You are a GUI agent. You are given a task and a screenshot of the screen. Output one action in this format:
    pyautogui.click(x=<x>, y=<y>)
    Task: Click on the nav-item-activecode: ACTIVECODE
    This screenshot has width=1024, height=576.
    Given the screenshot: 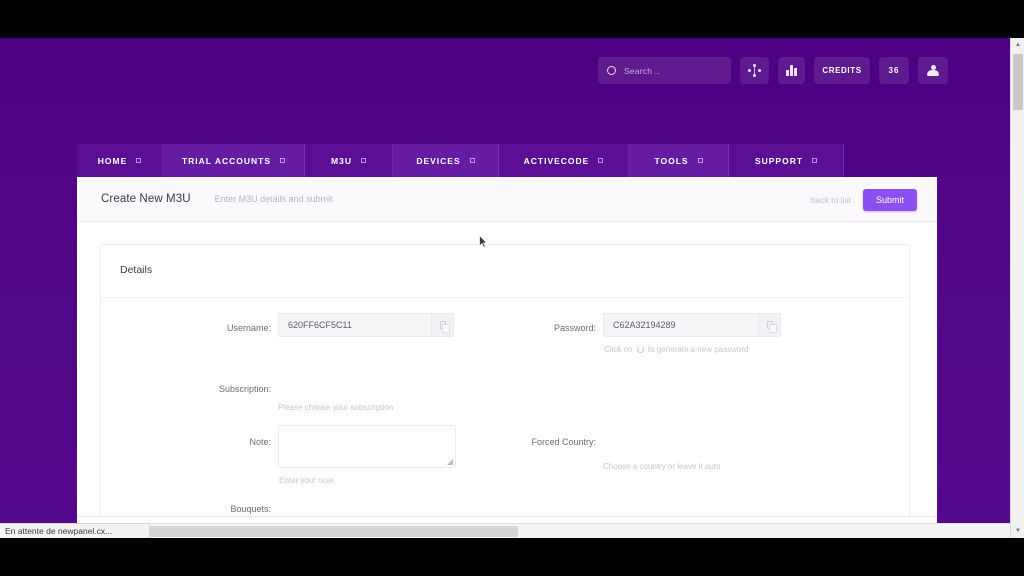 What is the action you would take?
    pyautogui.click(x=564, y=160)
    